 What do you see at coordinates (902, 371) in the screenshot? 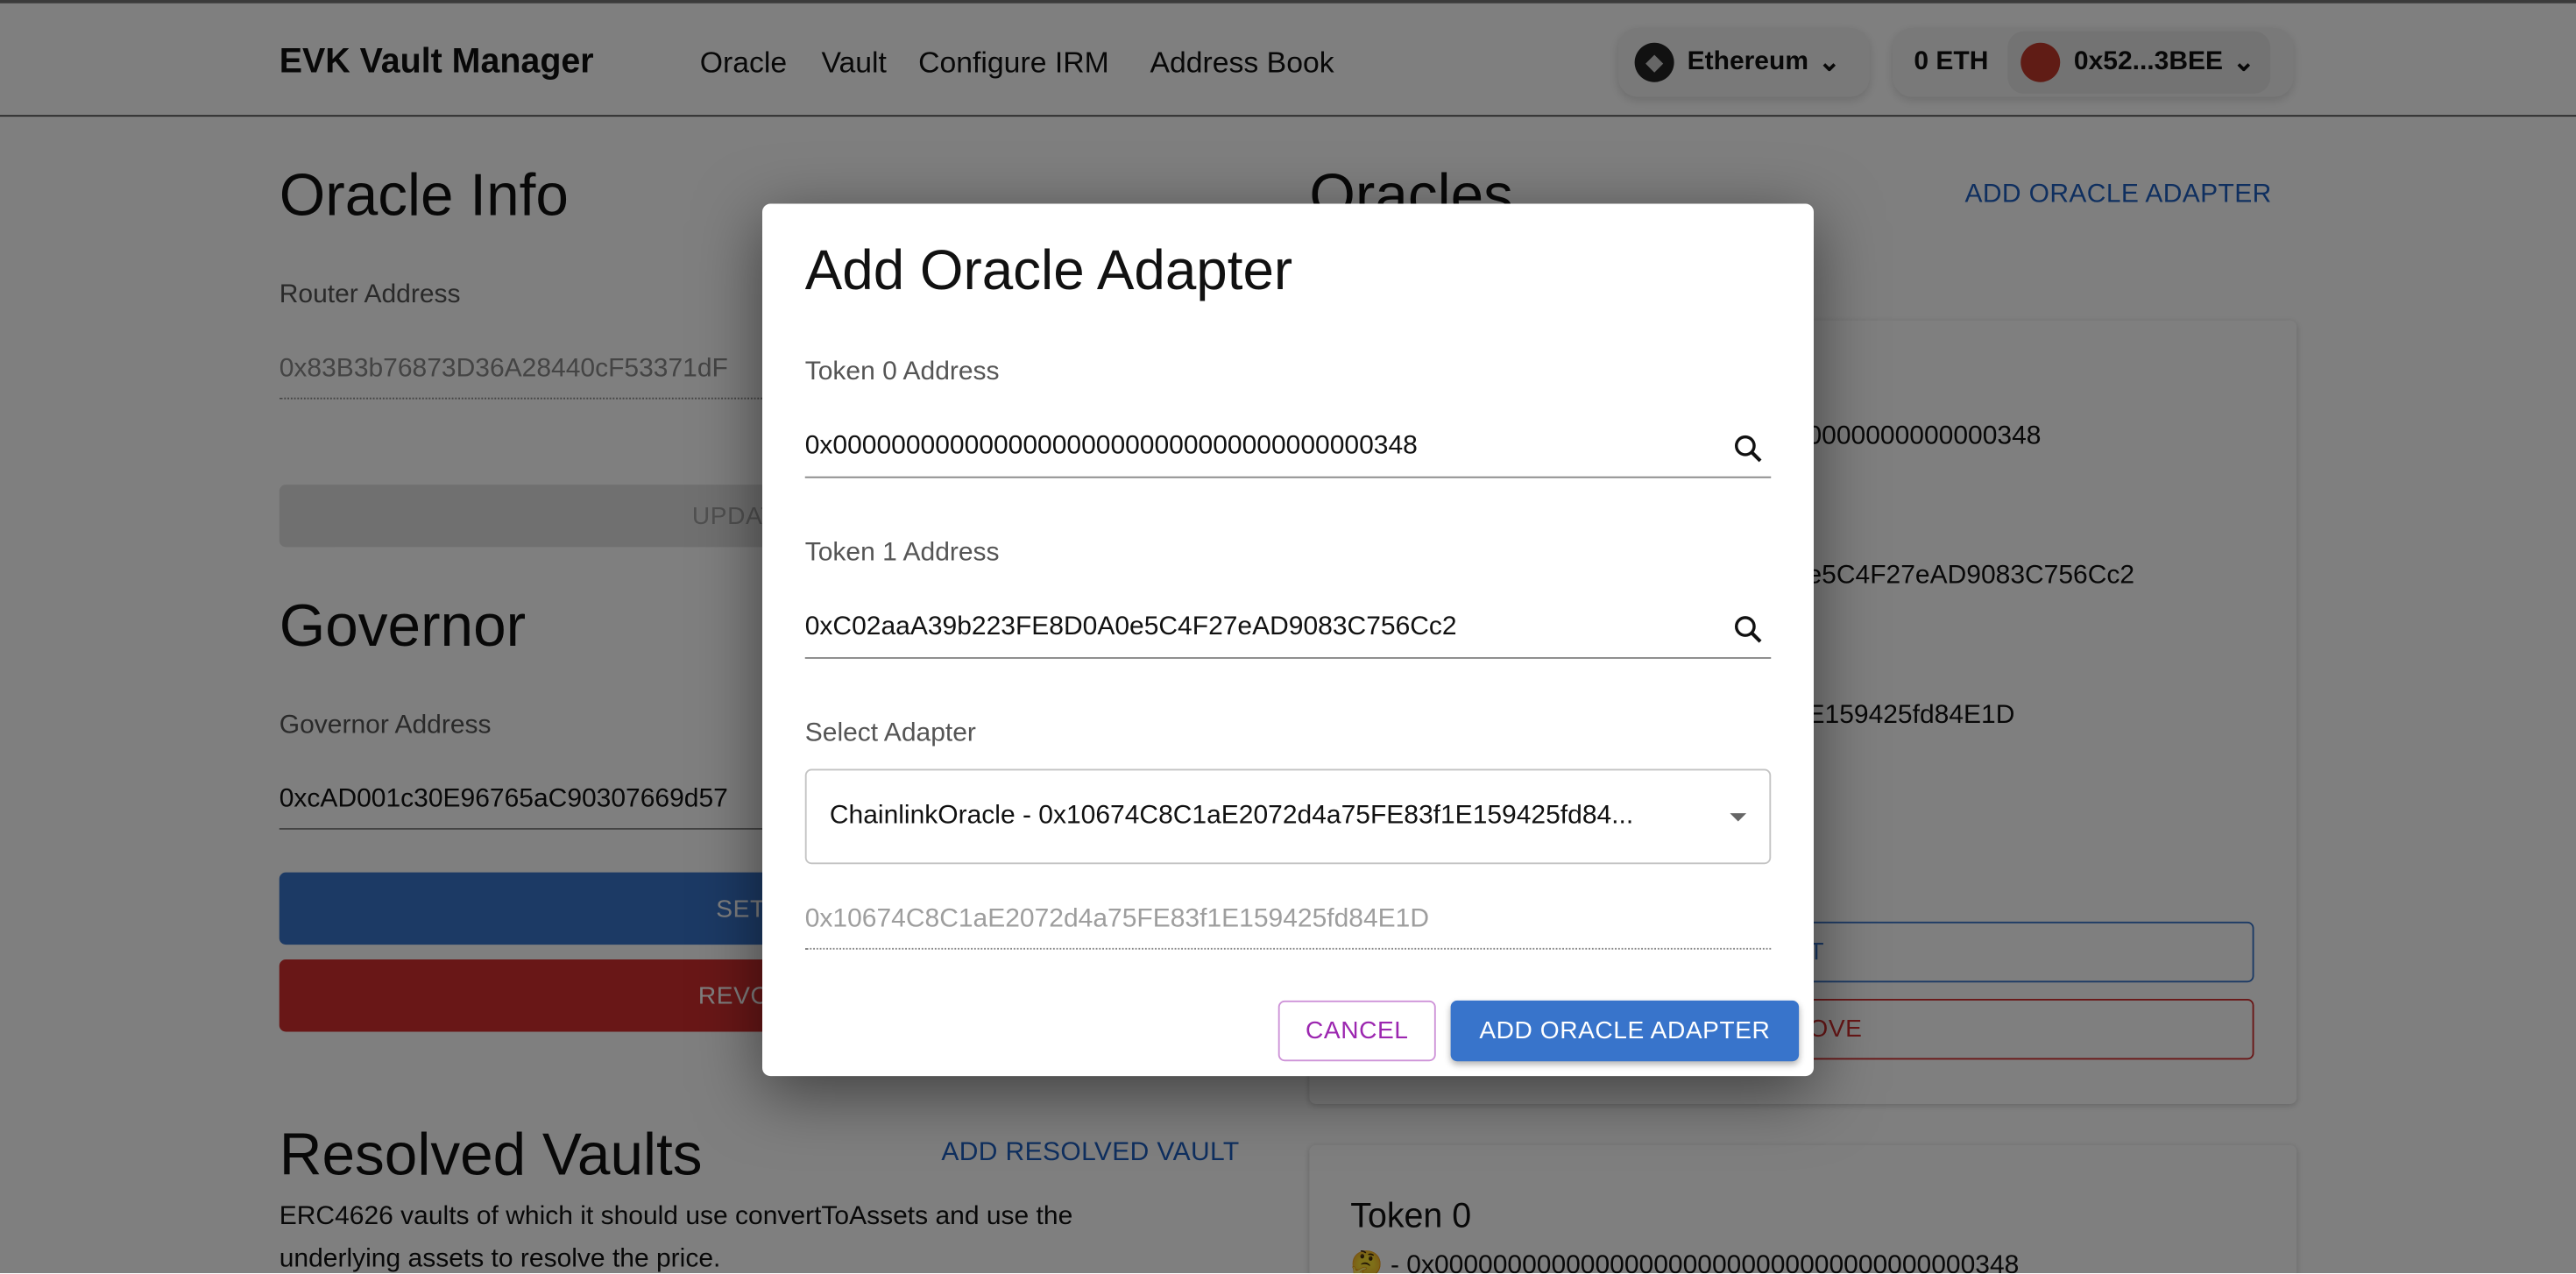
I see `token0-label: Token 0 Address` at bounding box center [902, 371].